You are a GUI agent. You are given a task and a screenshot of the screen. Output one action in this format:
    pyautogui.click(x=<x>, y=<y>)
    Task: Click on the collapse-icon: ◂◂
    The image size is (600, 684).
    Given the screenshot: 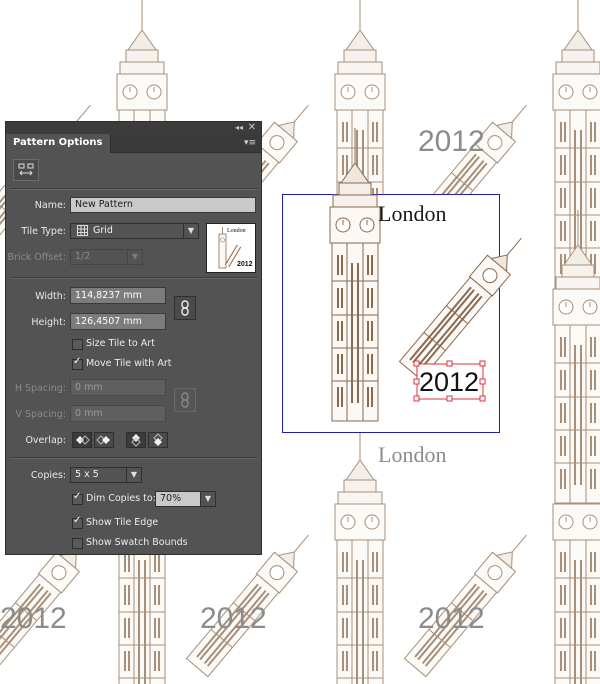 What is the action you would take?
    pyautogui.click(x=239, y=127)
    